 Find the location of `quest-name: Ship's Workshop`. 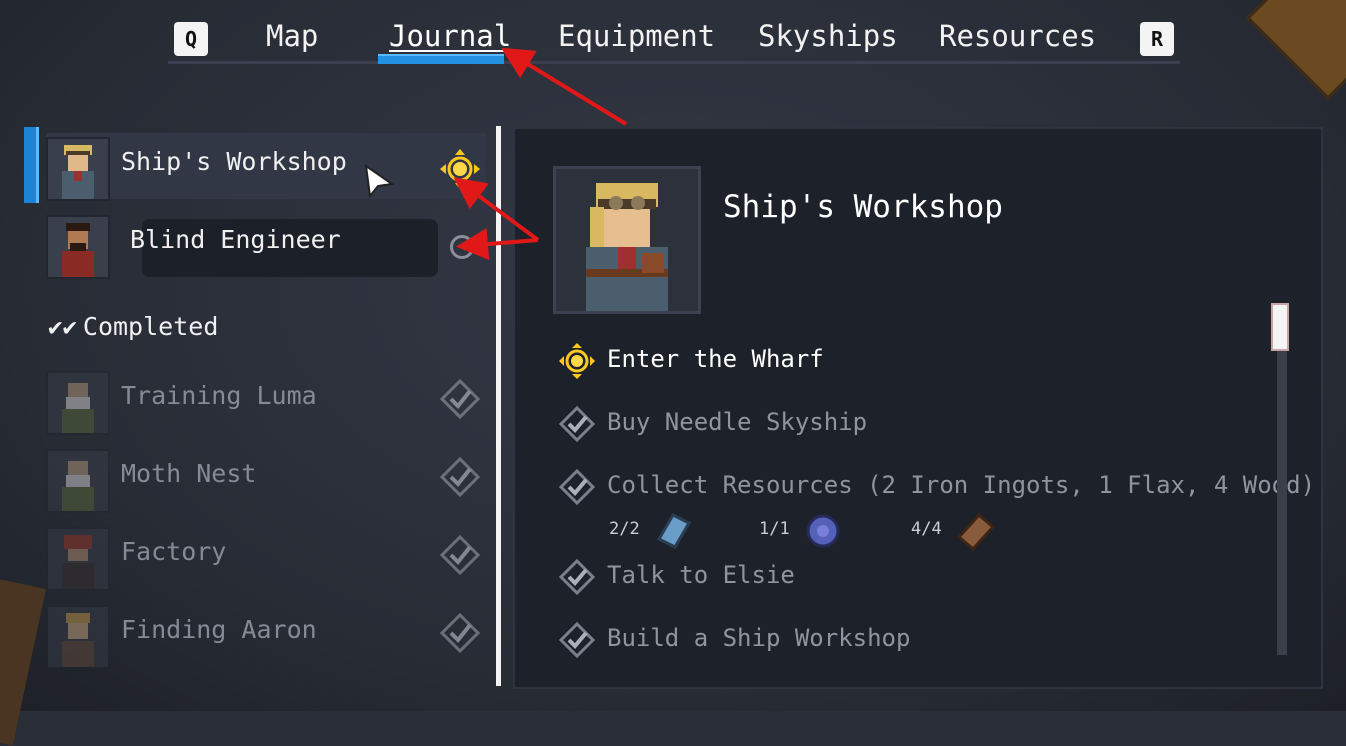

quest-name: Ship's Workshop is located at coordinates (234, 161).